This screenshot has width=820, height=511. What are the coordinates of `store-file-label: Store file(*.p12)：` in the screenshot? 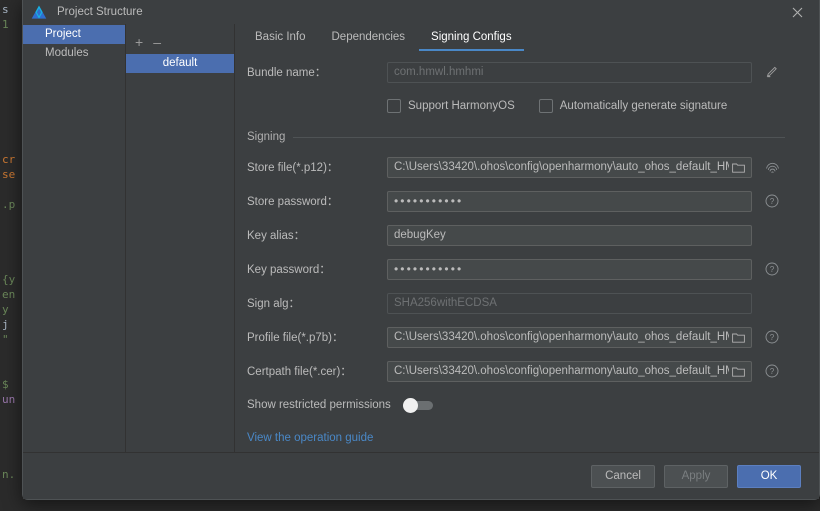 It's located at (293, 168).